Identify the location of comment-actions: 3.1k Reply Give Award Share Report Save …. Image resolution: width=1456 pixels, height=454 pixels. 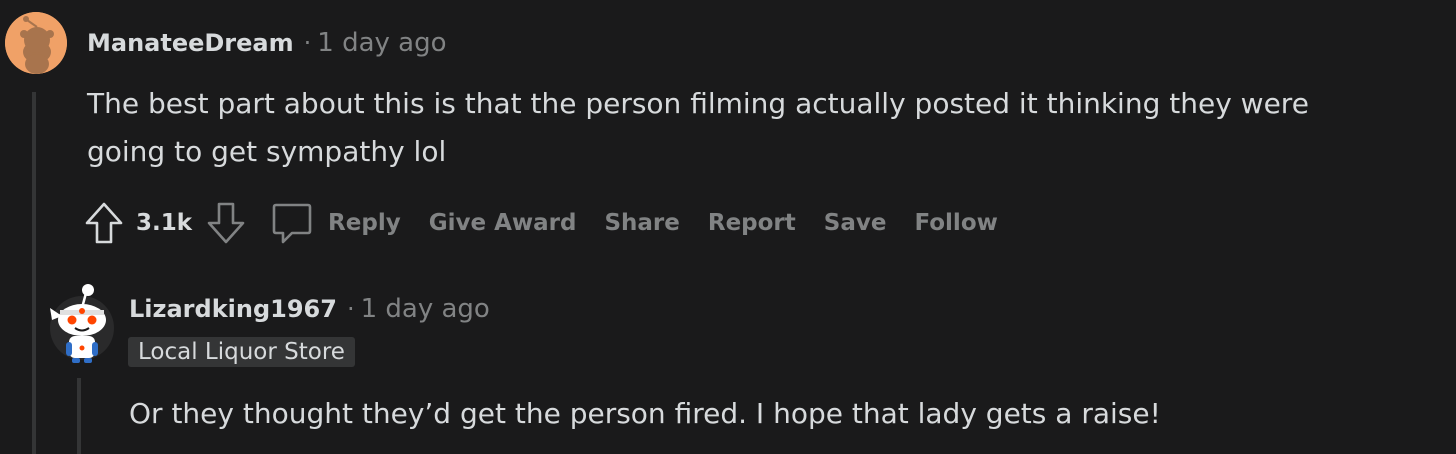
(555, 223).